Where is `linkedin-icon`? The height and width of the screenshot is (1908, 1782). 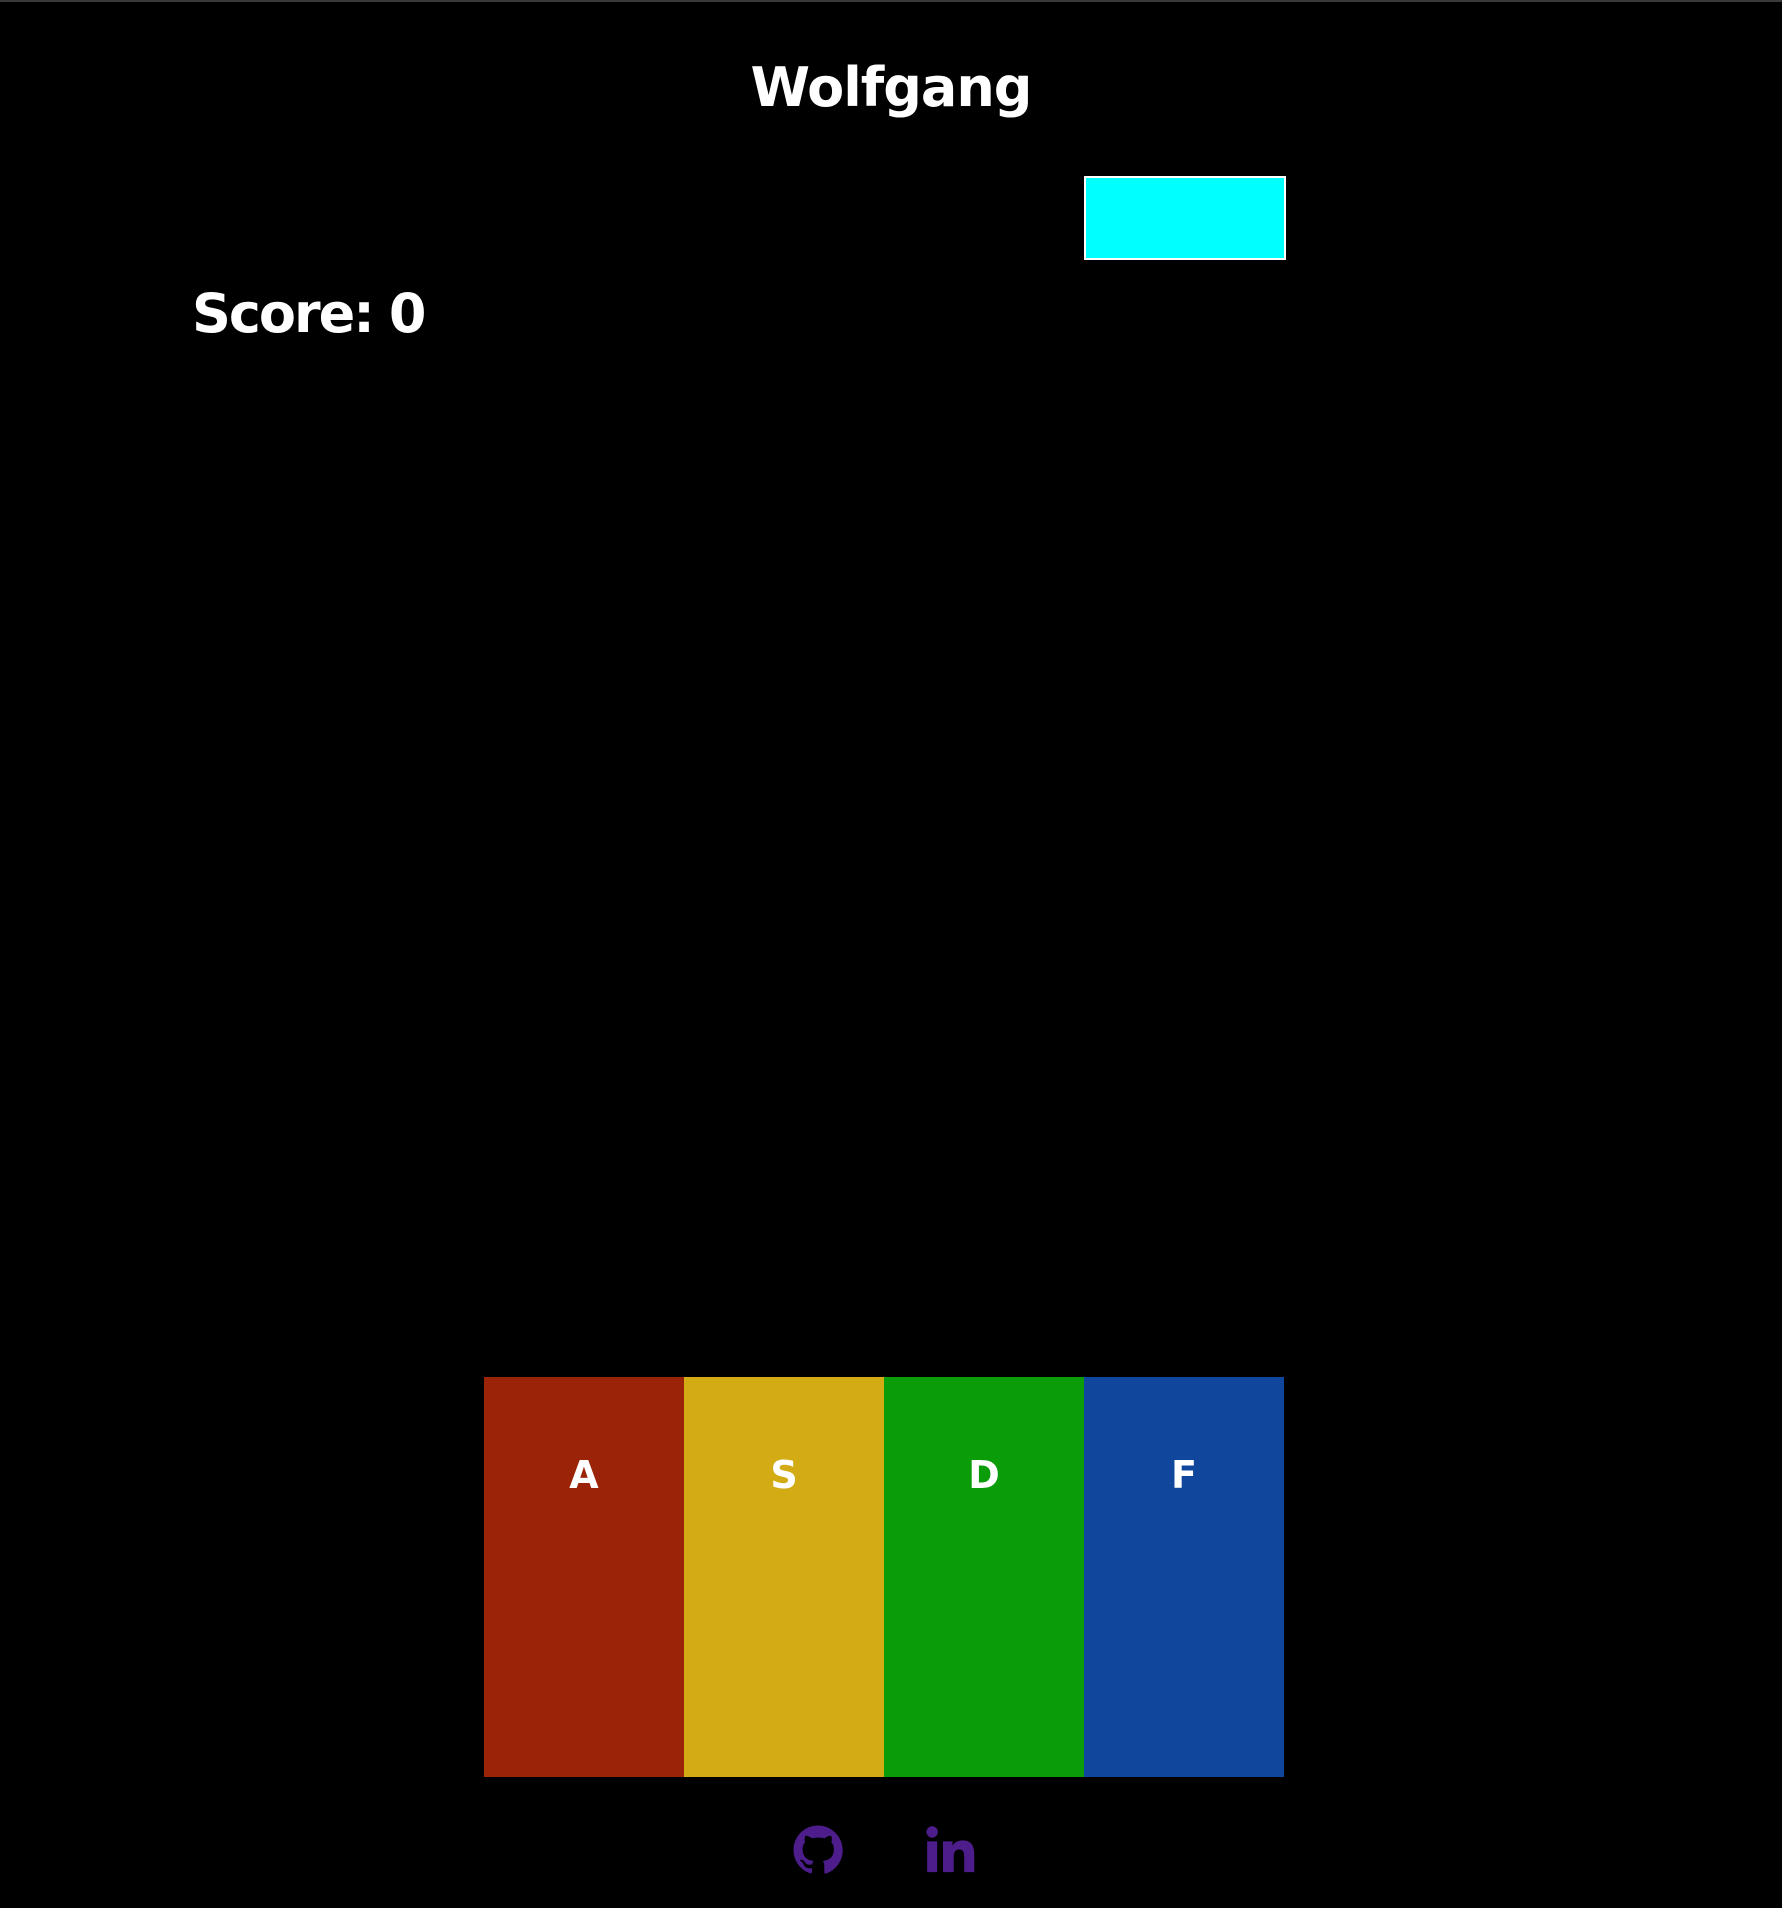
linkedin-icon is located at coordinates (950, 1849).